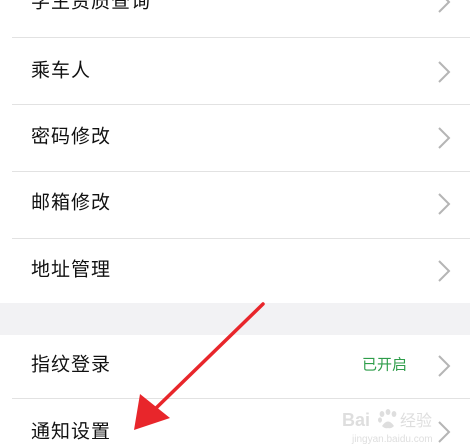 The image size is (470, 448). Describe the element at coordinates (71, 364) in the screenshot. I see `settings-item-label: 指纹登录` at that location.